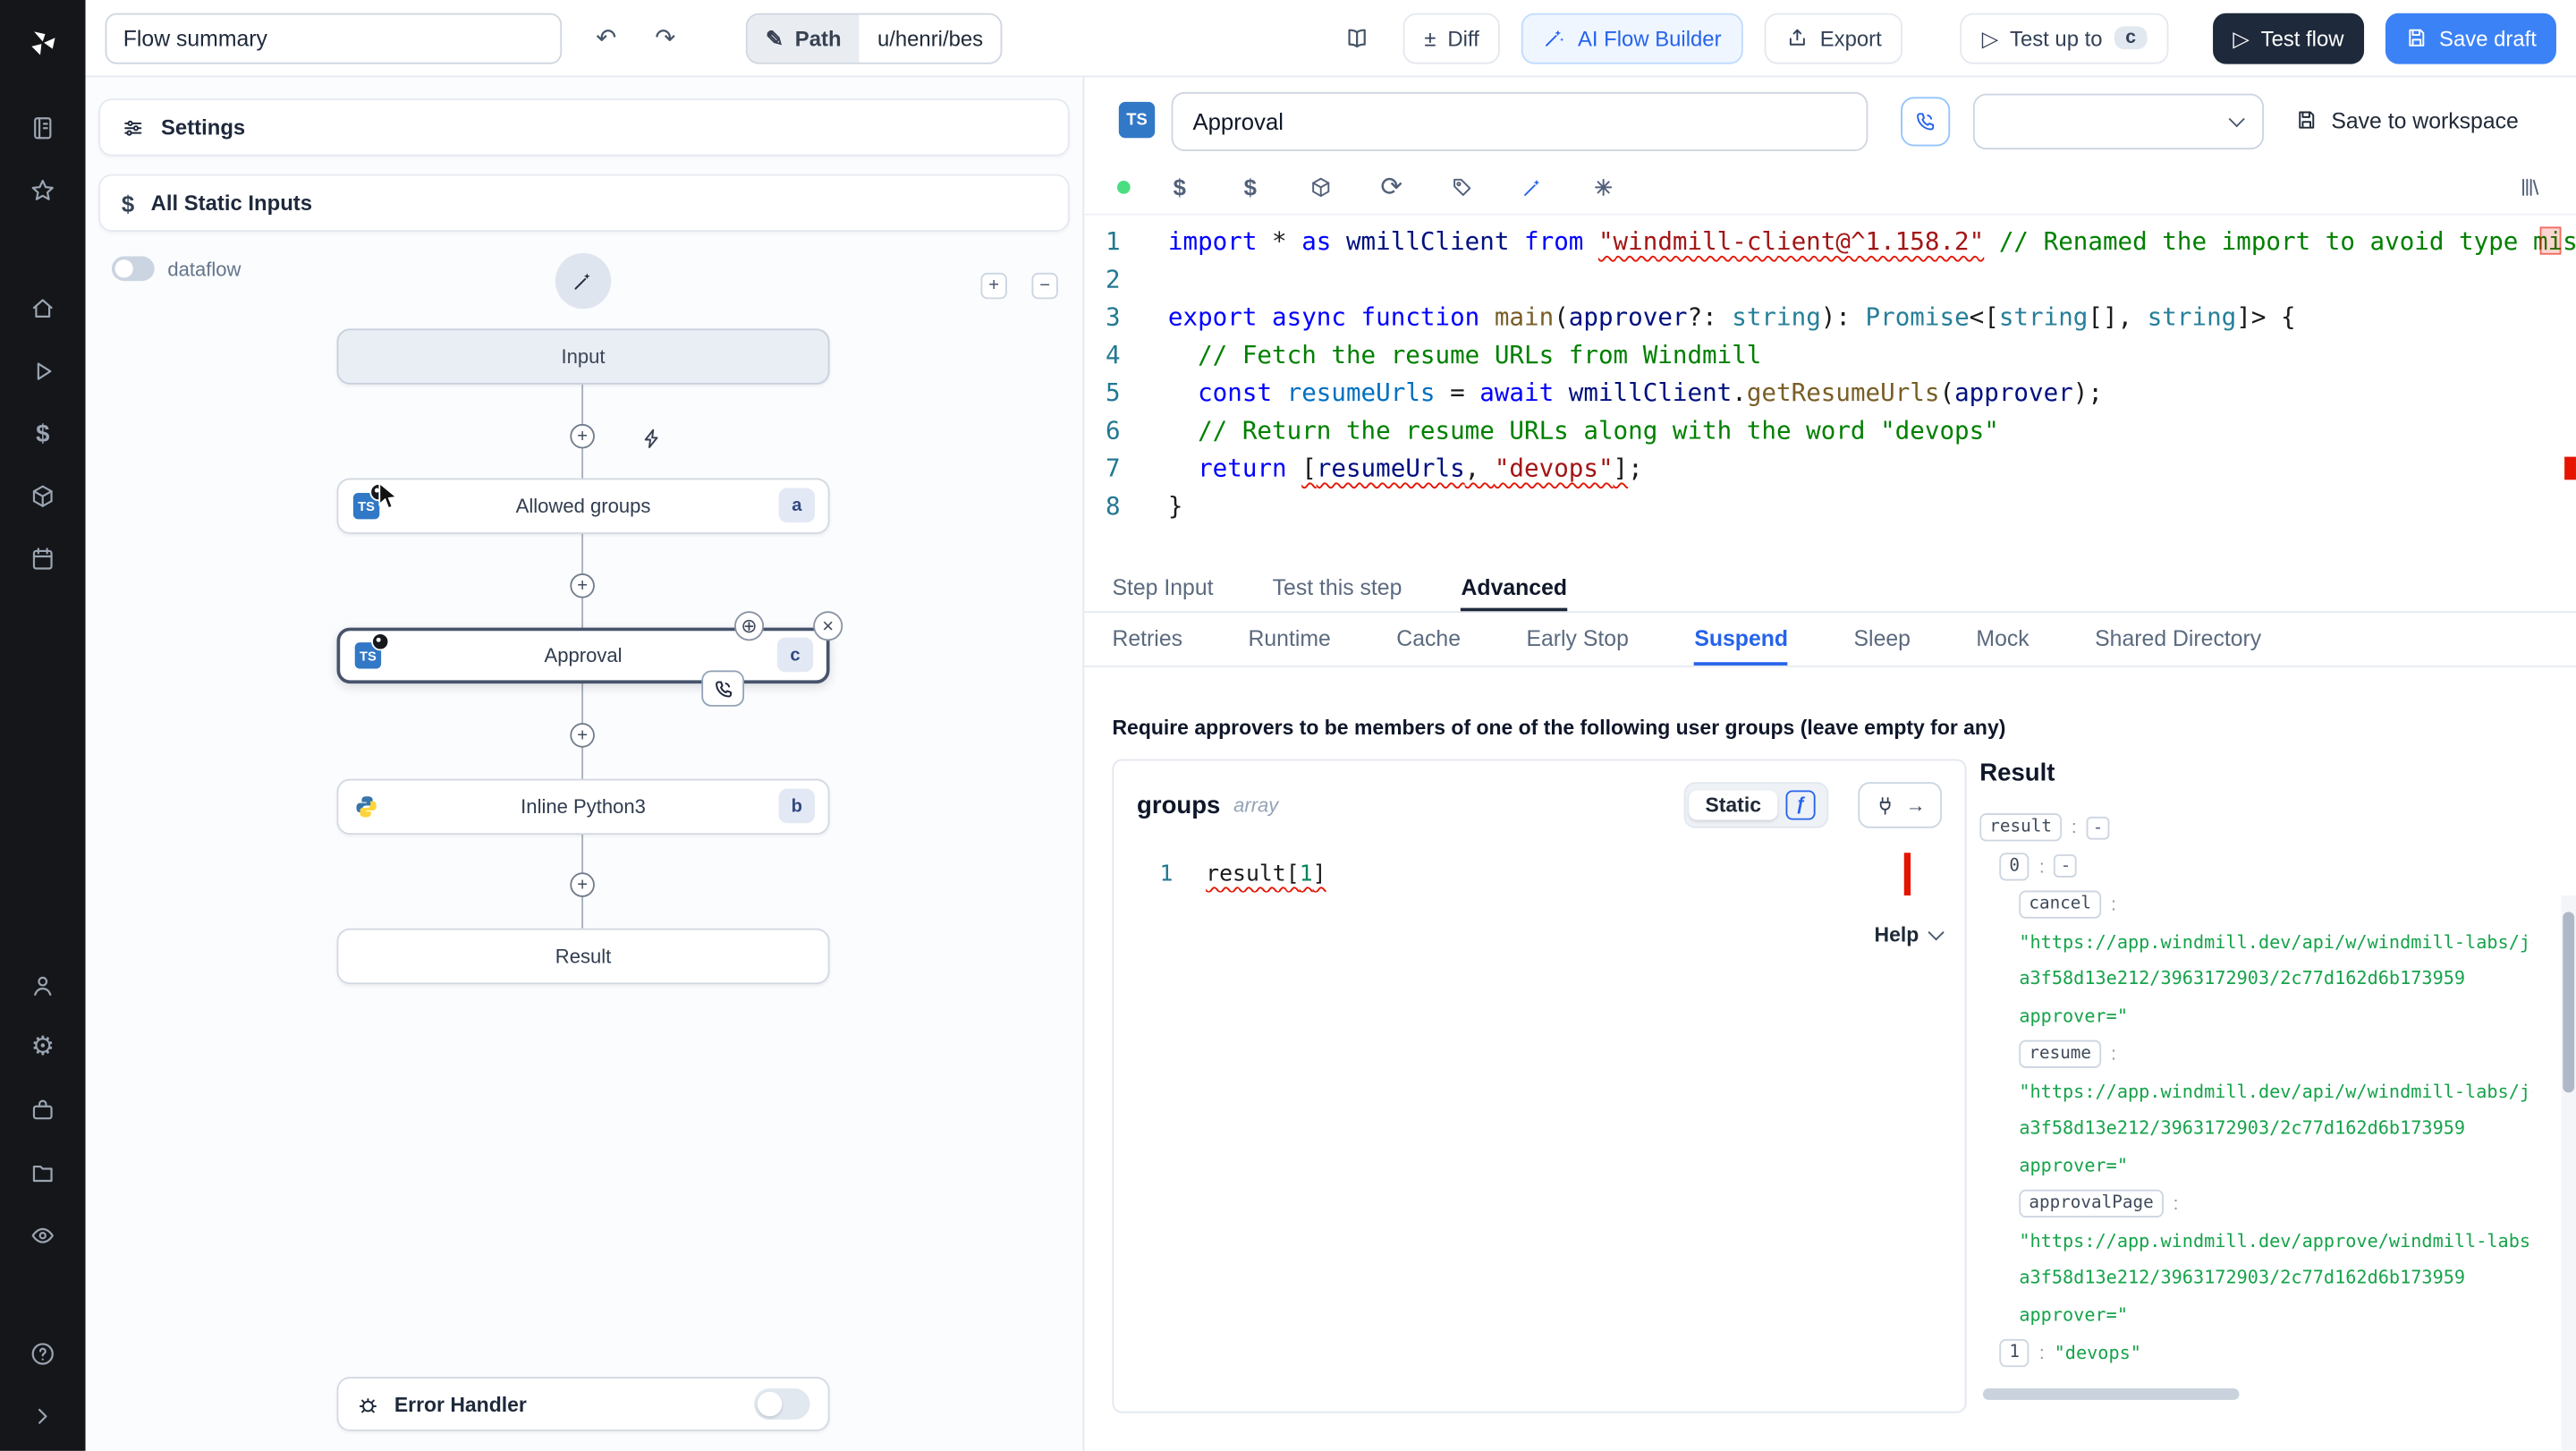 This screenshot has width=2576, height=1451. What do you see at coordinates (1162, 589) in the screenshot?
I see `tab-step-input: Step Input` at bounding box center [1162, 589].